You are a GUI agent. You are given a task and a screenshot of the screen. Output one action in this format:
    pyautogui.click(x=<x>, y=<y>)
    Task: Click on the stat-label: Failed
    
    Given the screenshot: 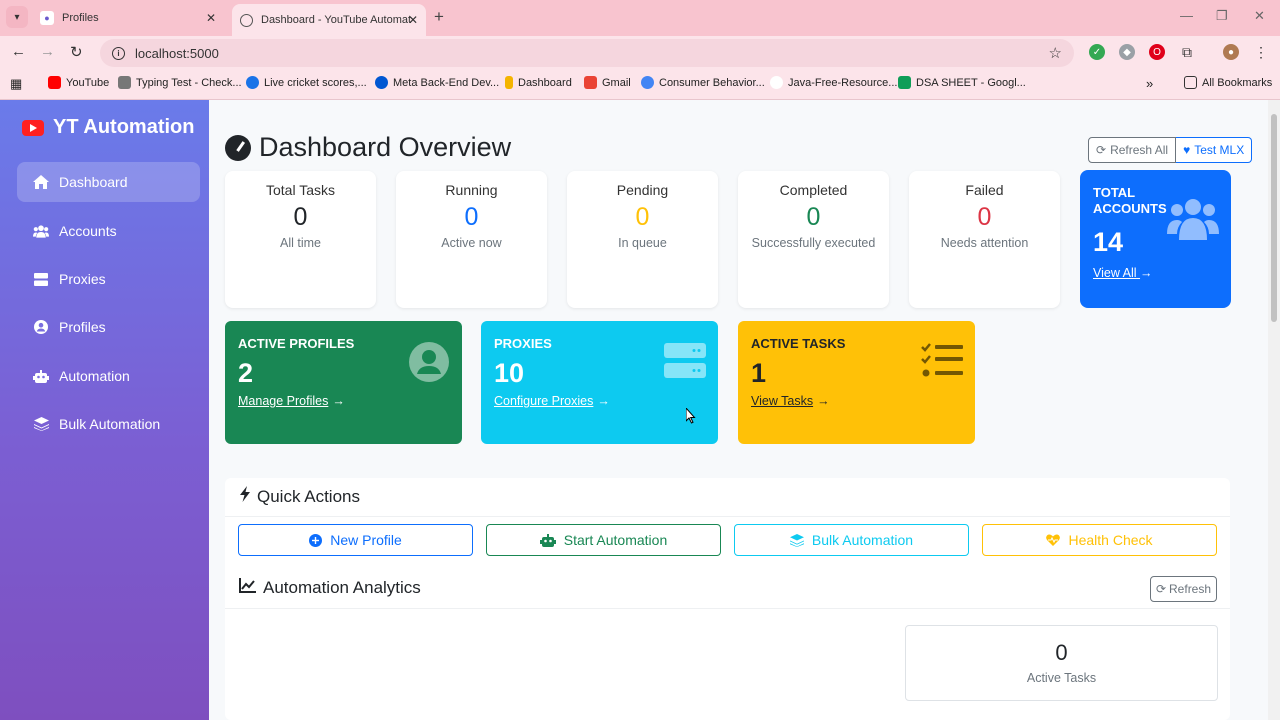 What is the action you would take?
    pyautogui.click(x=984, y=190)
    